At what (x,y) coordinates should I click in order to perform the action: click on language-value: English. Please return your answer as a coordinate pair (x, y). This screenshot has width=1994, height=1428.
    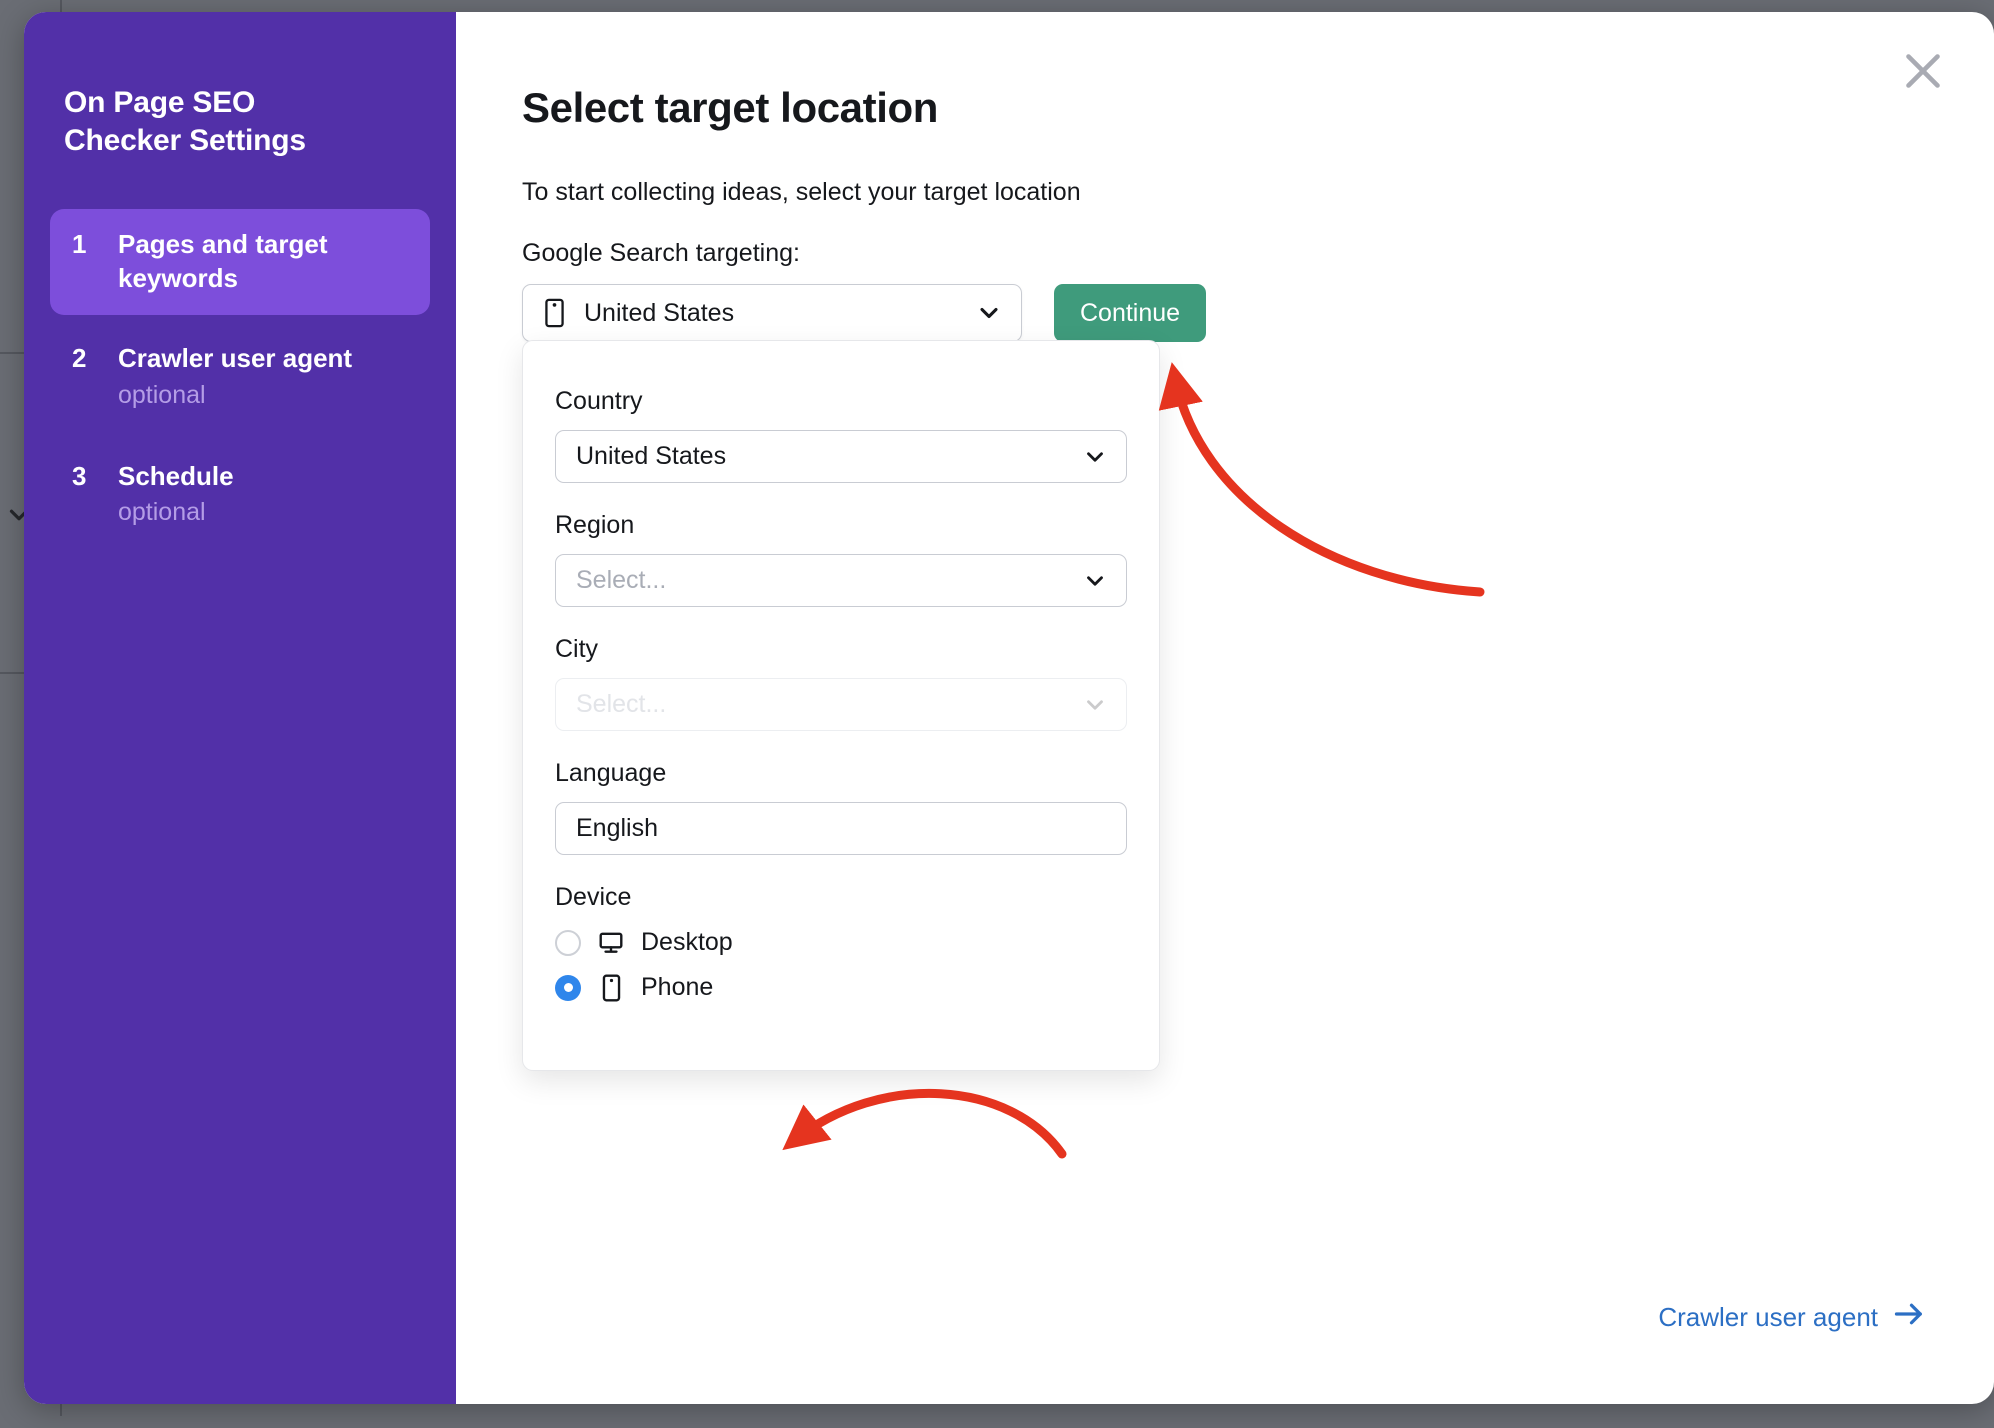
    Looking at the image, I should click on (841, 828).